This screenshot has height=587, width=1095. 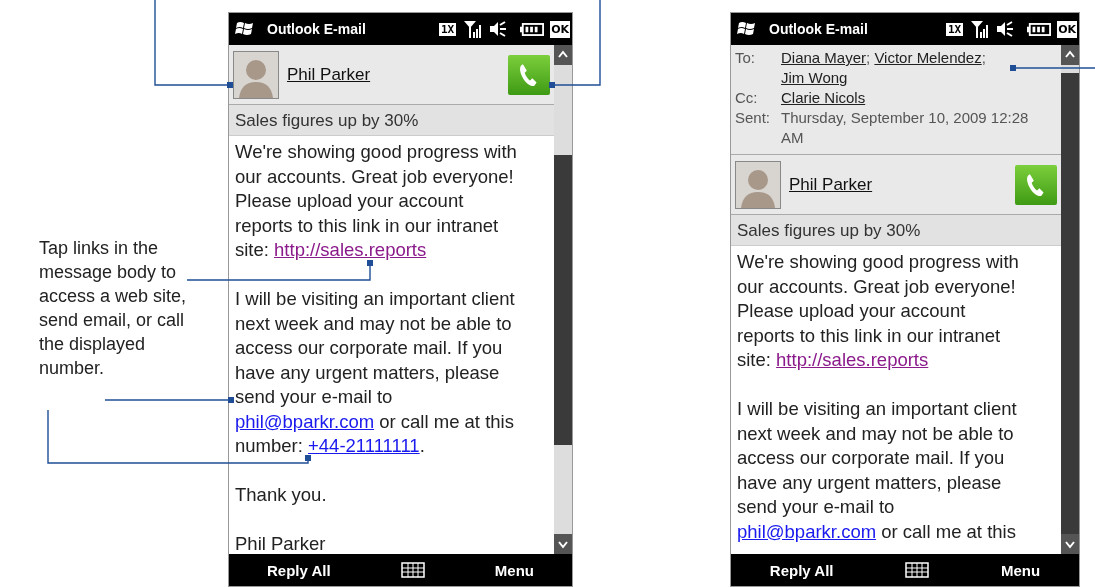 I want to click on phone-link: +44-21111111, so click(x=364, y=445).